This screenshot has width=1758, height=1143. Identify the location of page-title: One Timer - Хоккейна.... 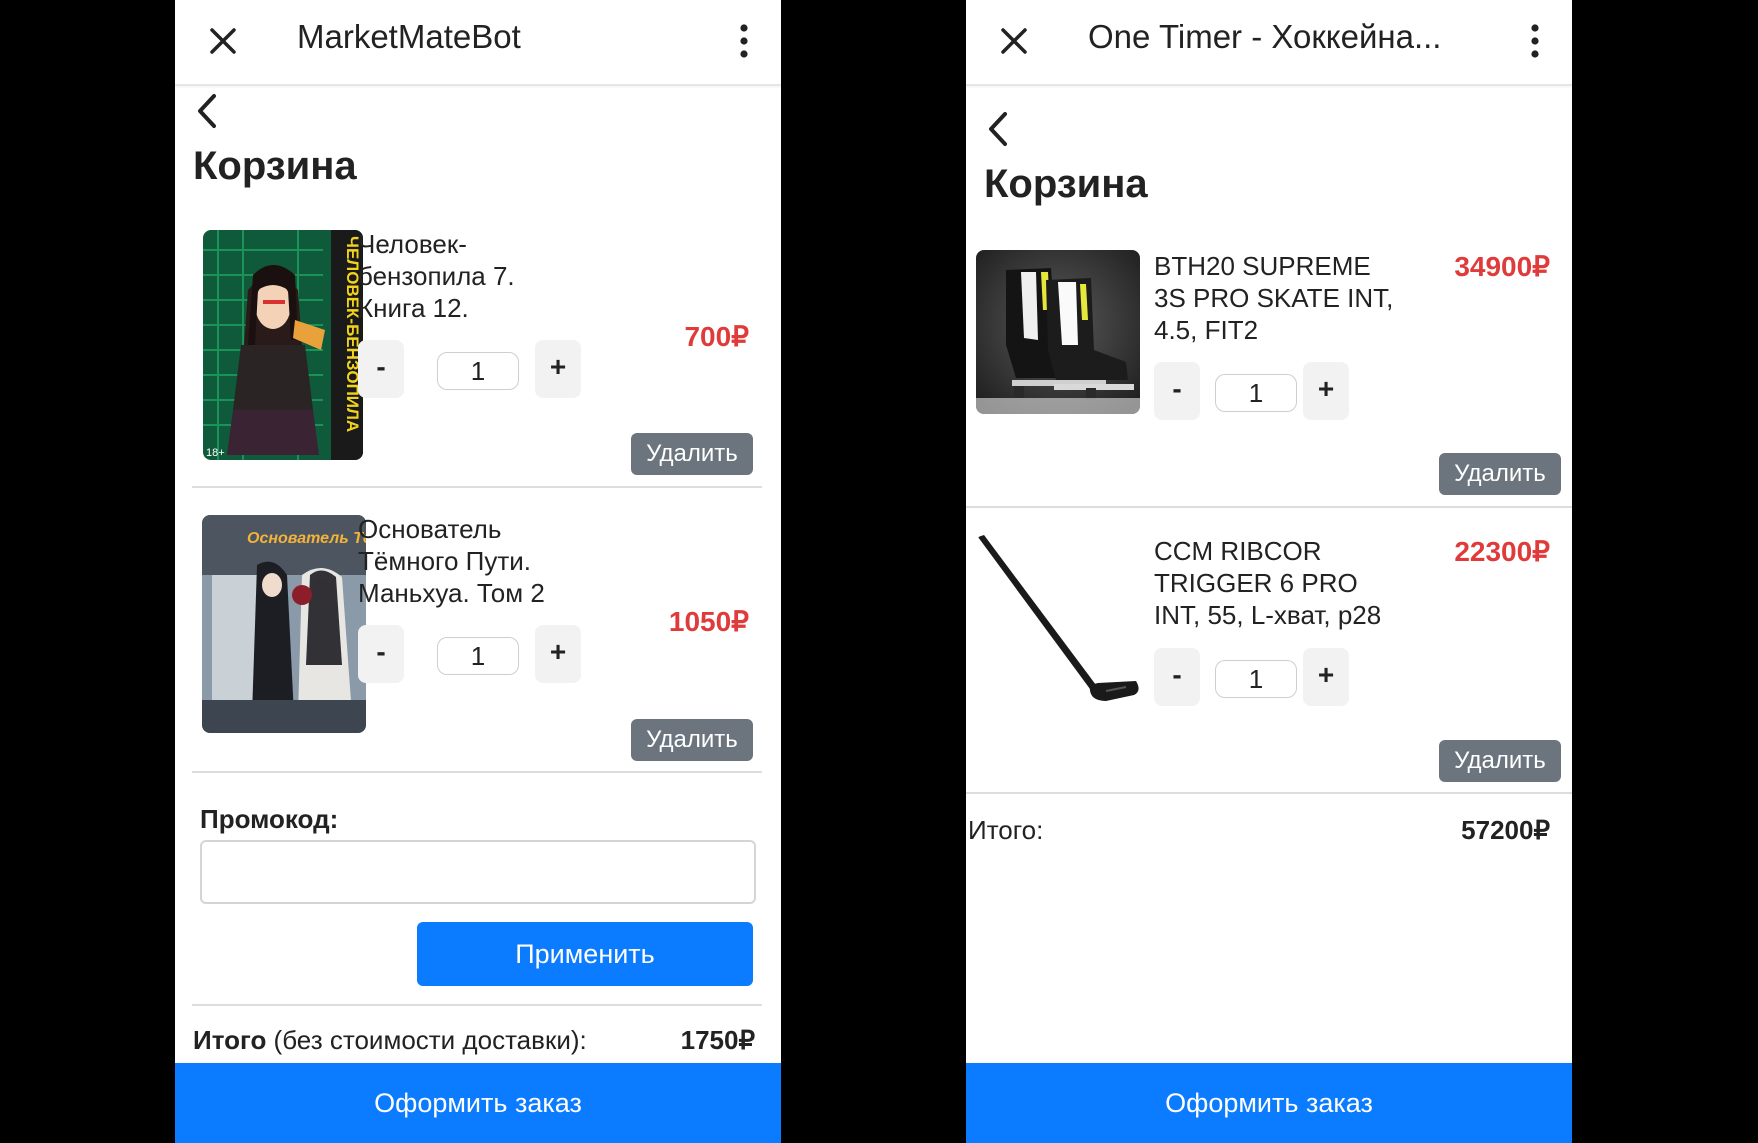
(1265, 36).